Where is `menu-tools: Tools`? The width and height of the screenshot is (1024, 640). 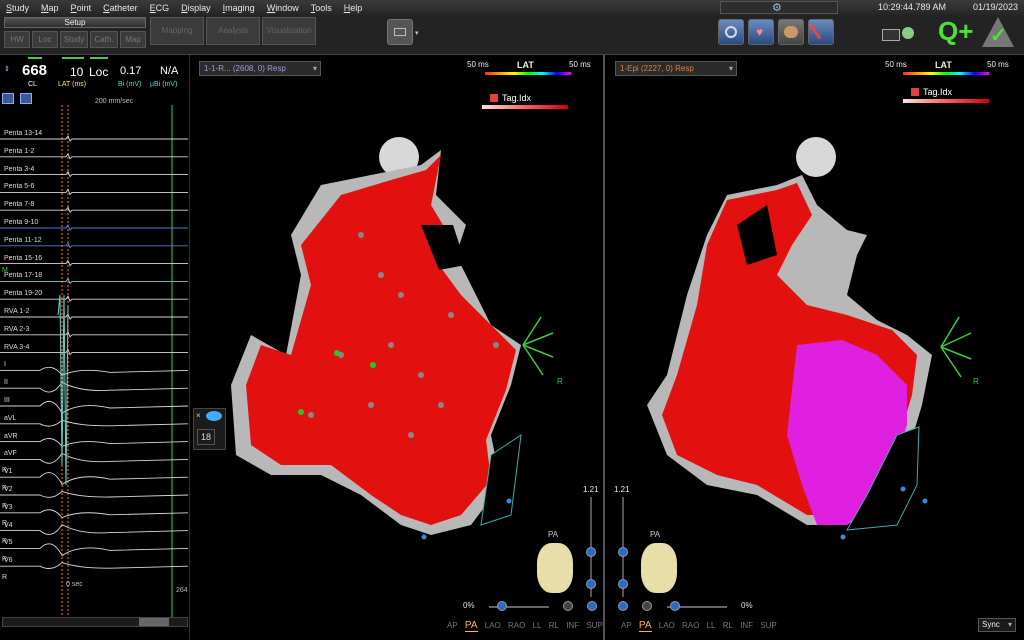 menu-tools: Tools is located at coordinates (321, 8).